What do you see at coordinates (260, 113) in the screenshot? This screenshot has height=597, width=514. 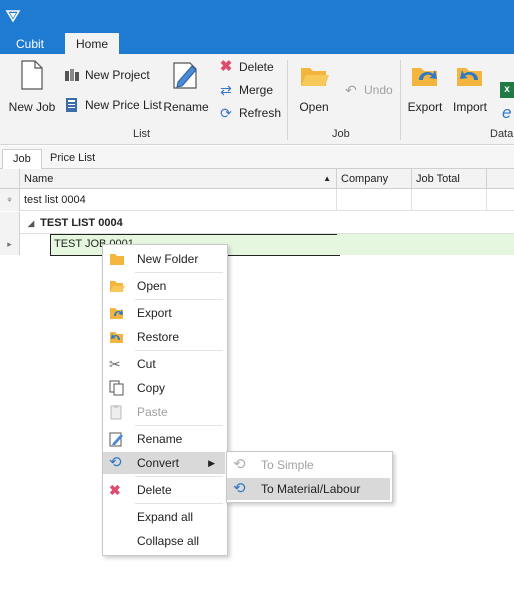 I see `refresh-label: Refresh` at bounding box center [260, 113].